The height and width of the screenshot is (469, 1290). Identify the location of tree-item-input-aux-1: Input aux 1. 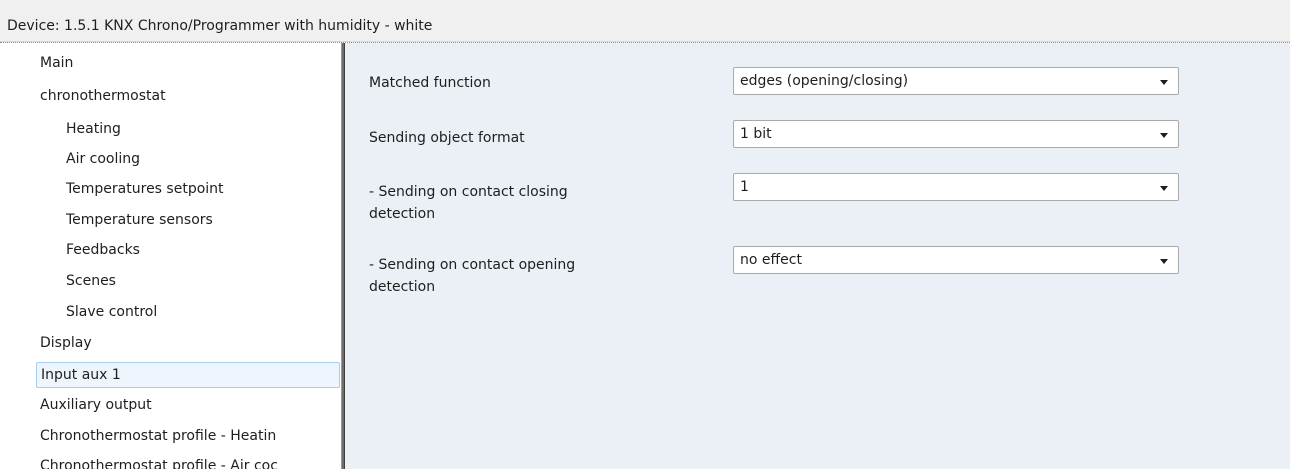
(188, 375).